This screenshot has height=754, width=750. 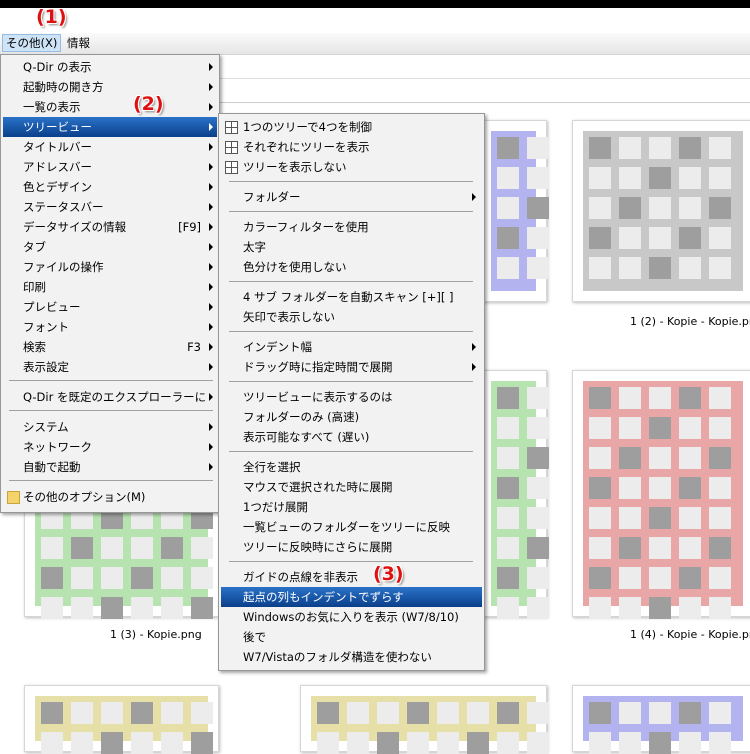 What do you see at coordinates (351, 227) in the screenshot?
I see `submenu-item: カラーフィルターを使用` at bounding box center [351, 227].